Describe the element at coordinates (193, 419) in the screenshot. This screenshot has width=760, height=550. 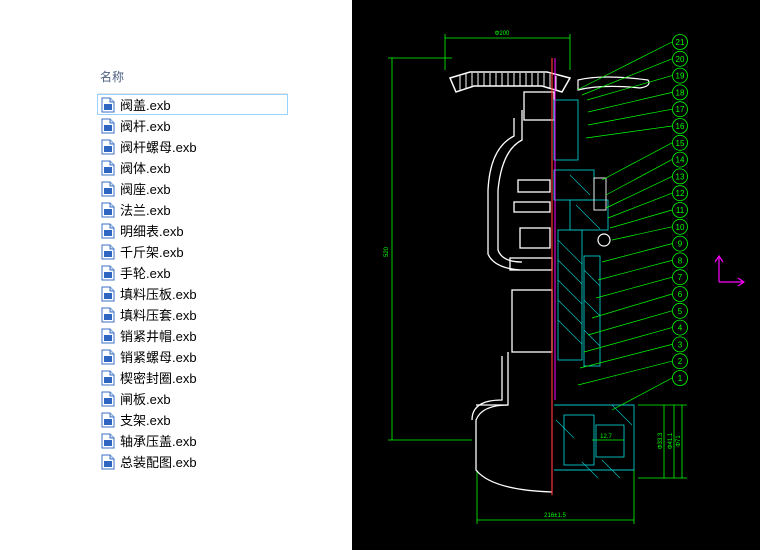
I see `file-item: 支架.exb` at that location.